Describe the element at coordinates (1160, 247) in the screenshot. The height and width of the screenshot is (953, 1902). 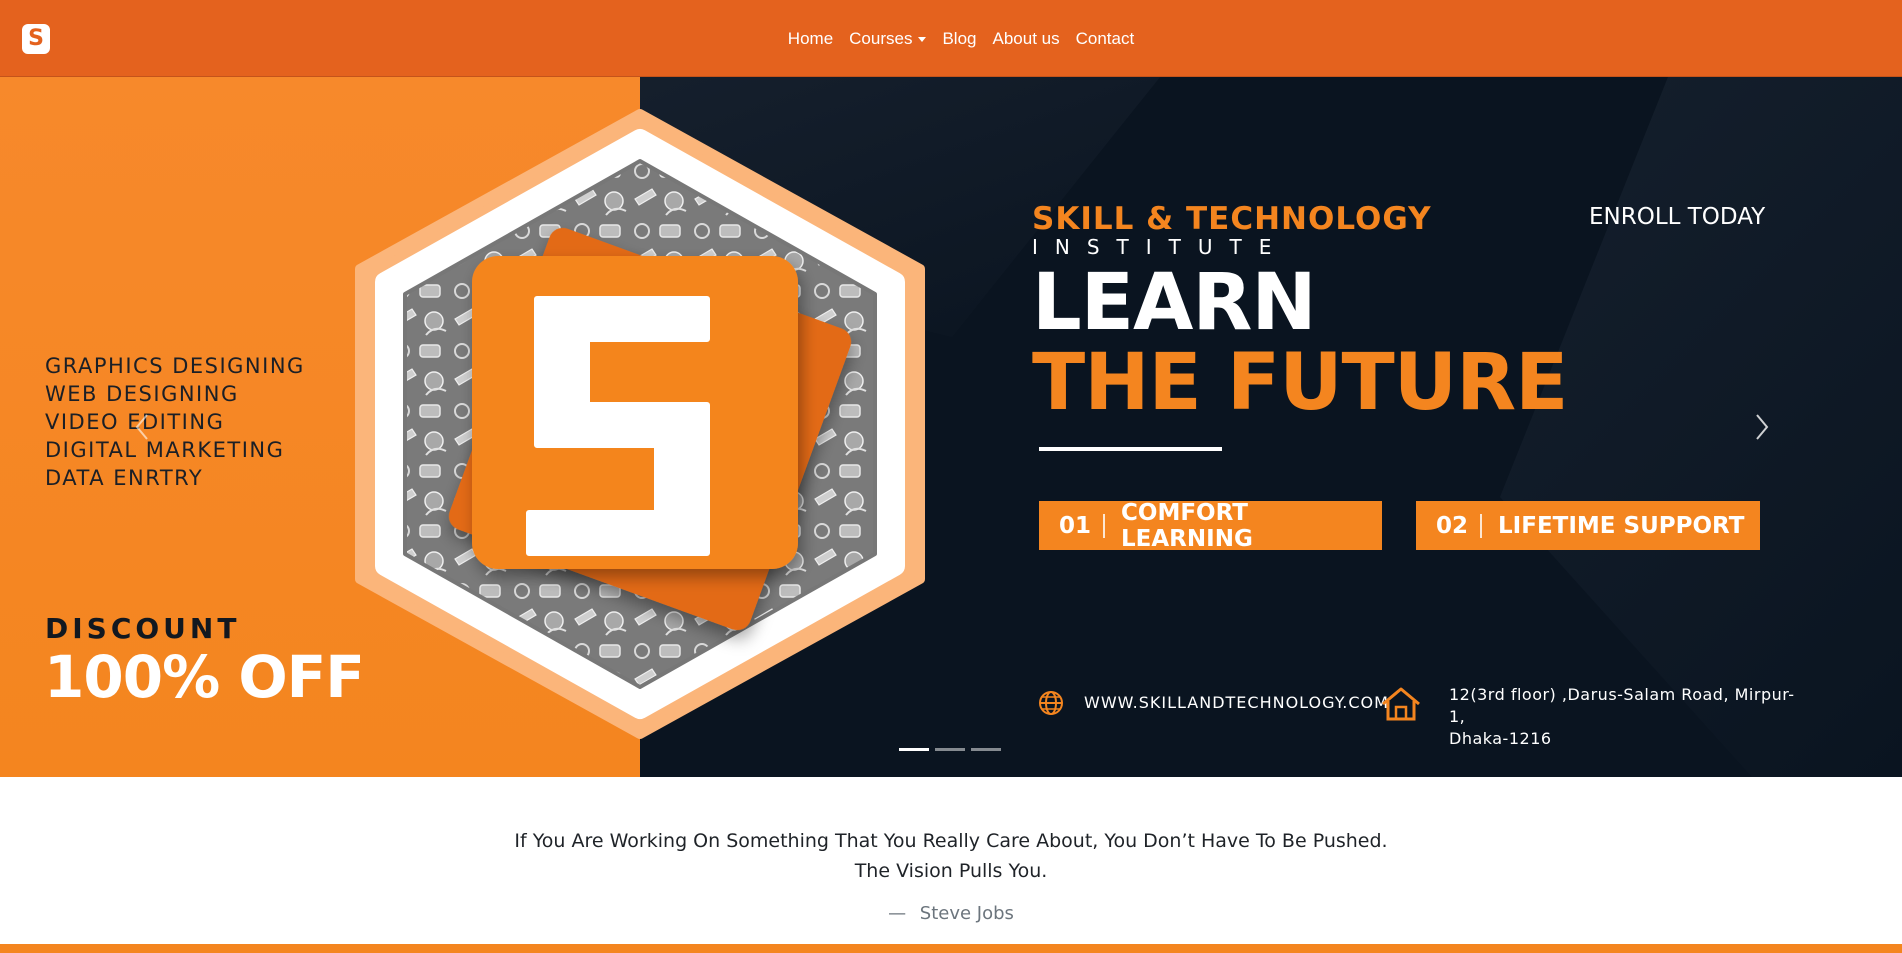
I see `institute-subtitle: INSTITUTE` at that location.